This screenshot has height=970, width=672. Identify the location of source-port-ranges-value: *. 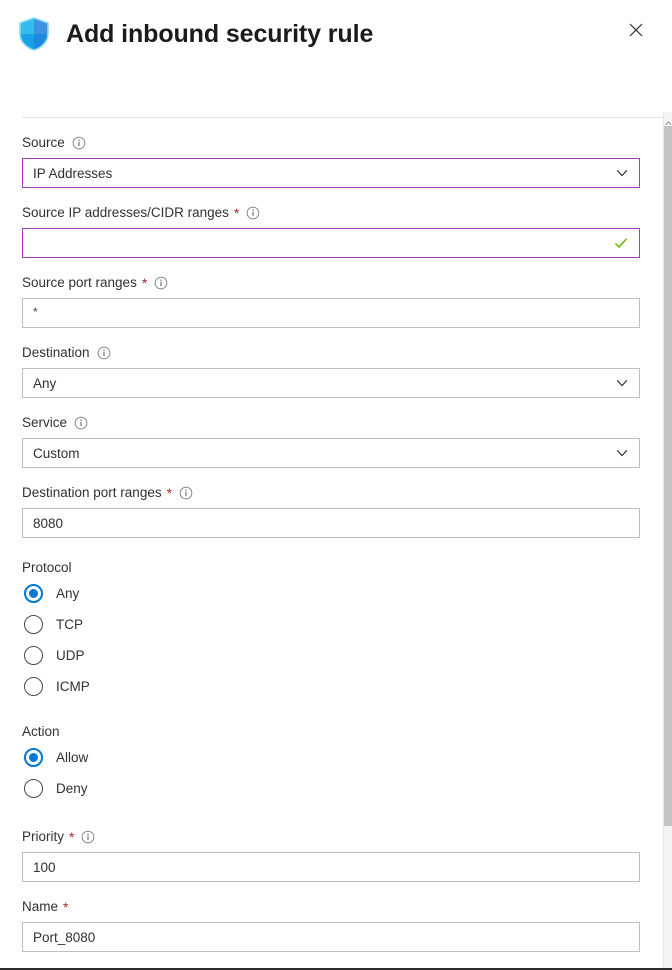
(35, 312).